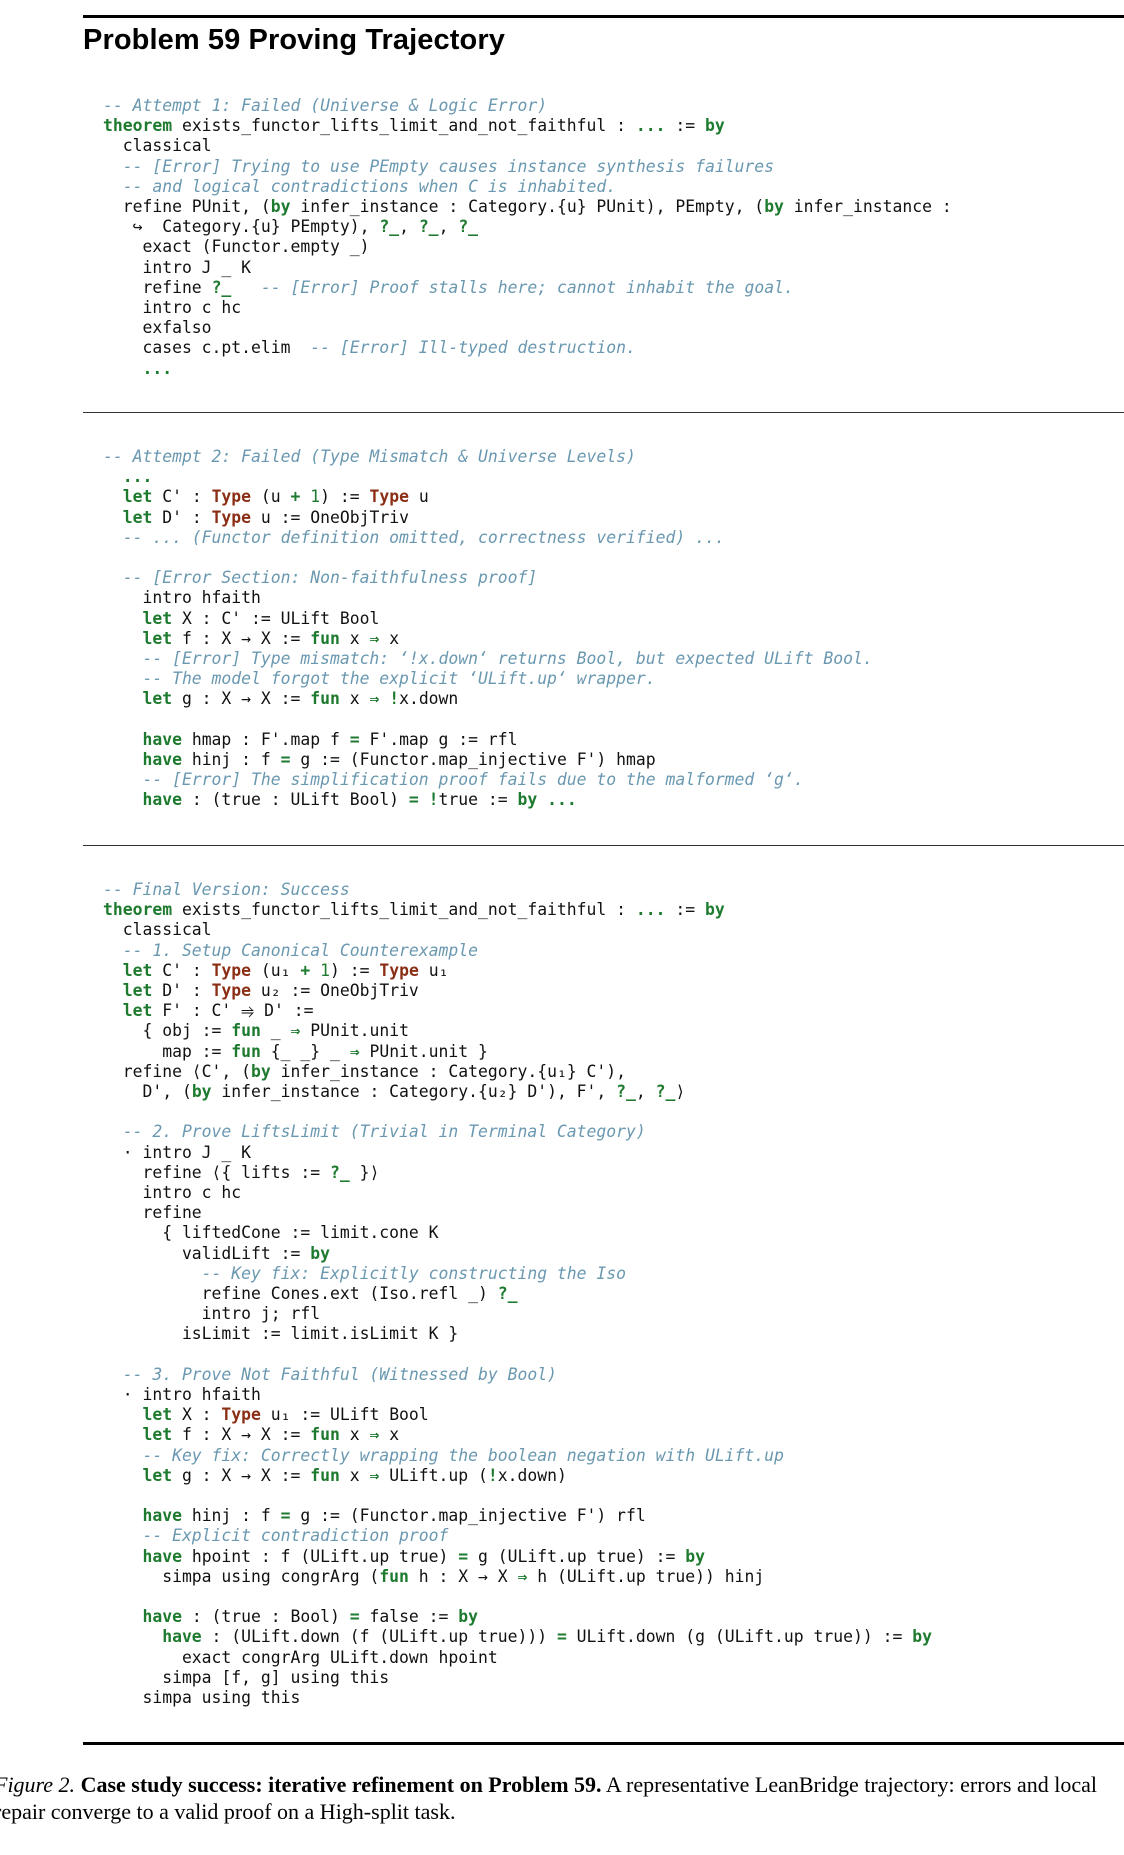 The height and width of the screenshot is (1855, 1124). I want to click on code-line: let F' : C' ⥤ D' :=, so click(517, 1011).